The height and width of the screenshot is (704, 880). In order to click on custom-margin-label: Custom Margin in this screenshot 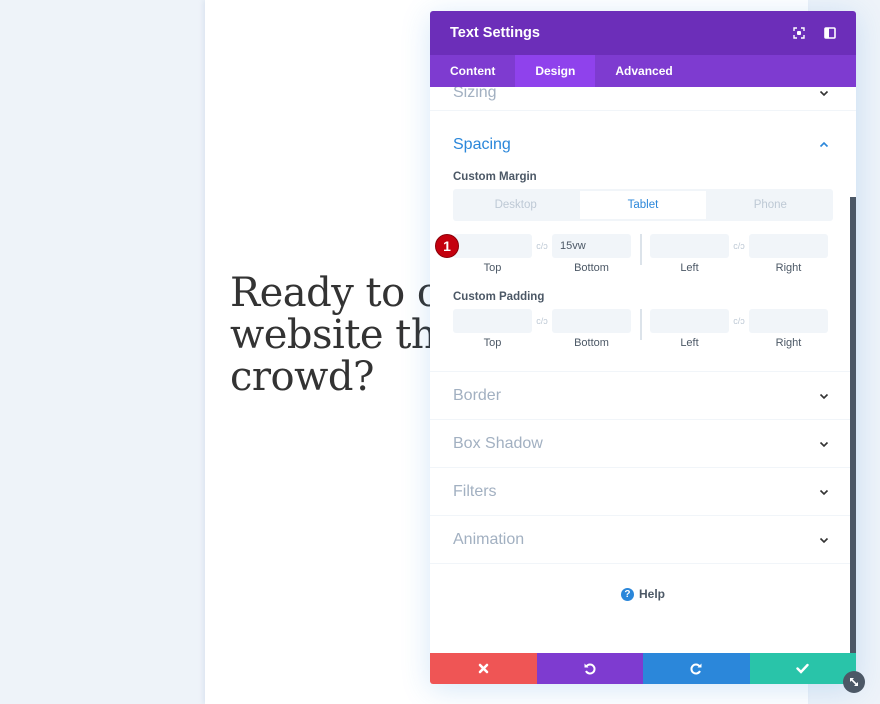, I will do `click(495, 177)`.